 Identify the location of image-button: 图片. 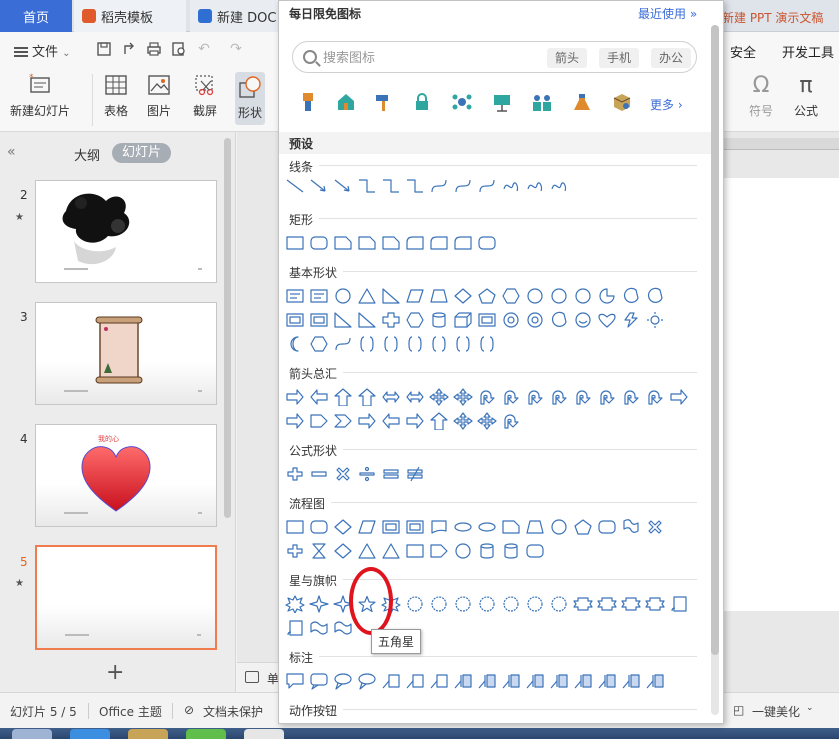
(159, 95).